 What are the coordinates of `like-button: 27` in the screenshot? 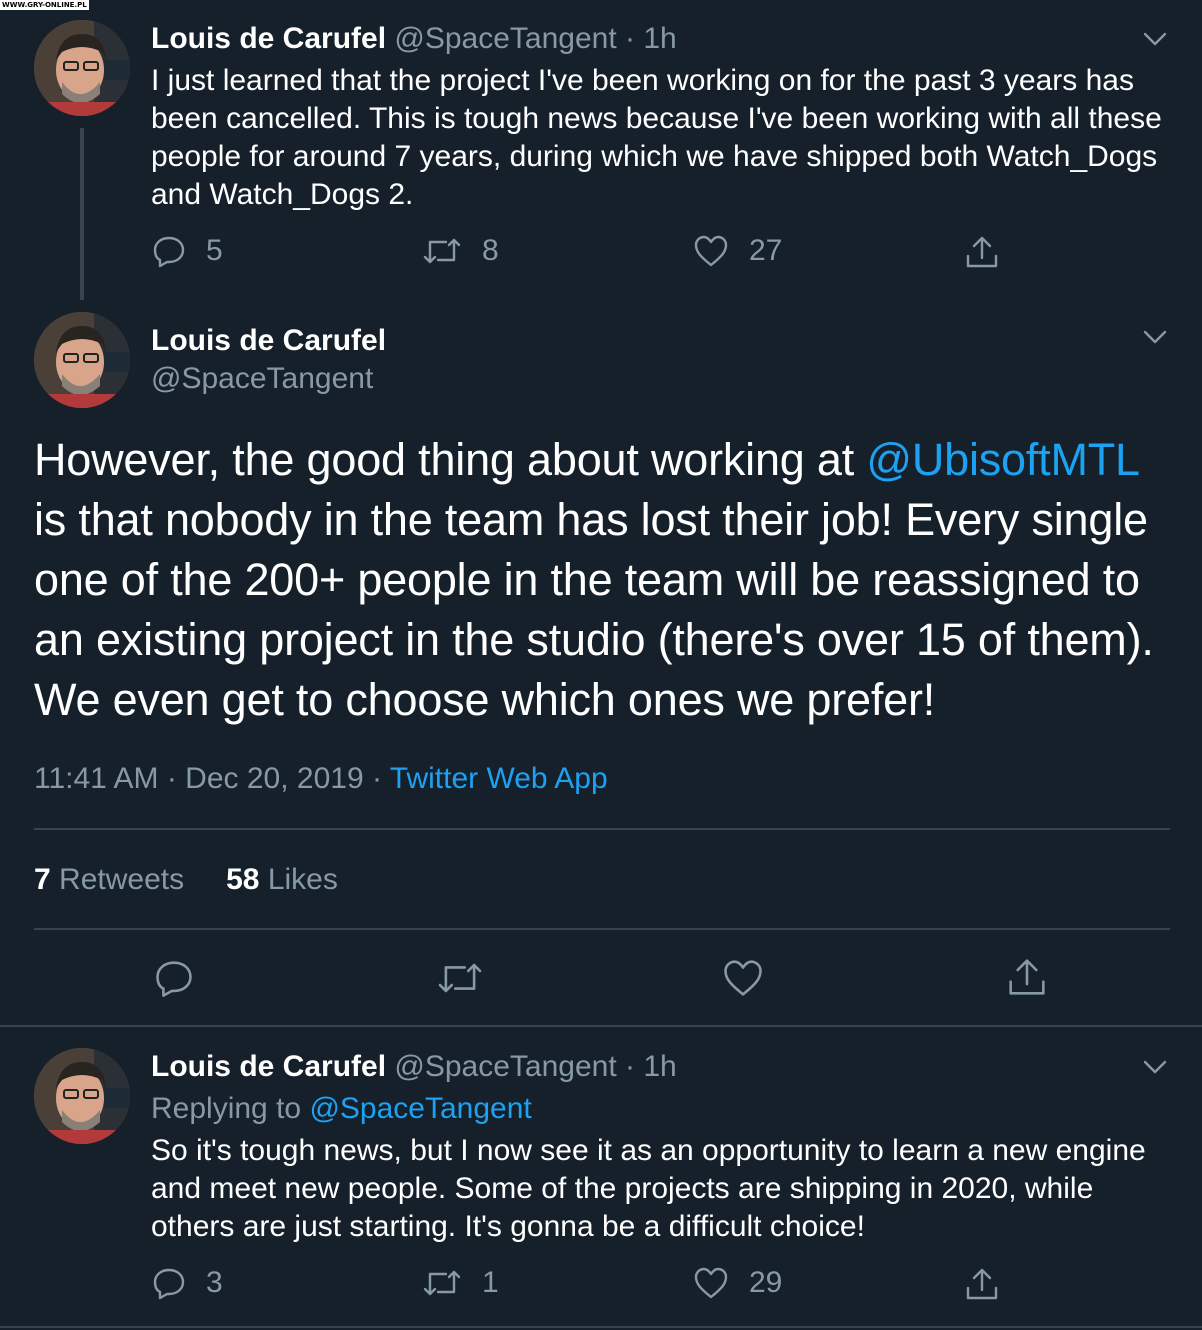 It's located at (737, 251).